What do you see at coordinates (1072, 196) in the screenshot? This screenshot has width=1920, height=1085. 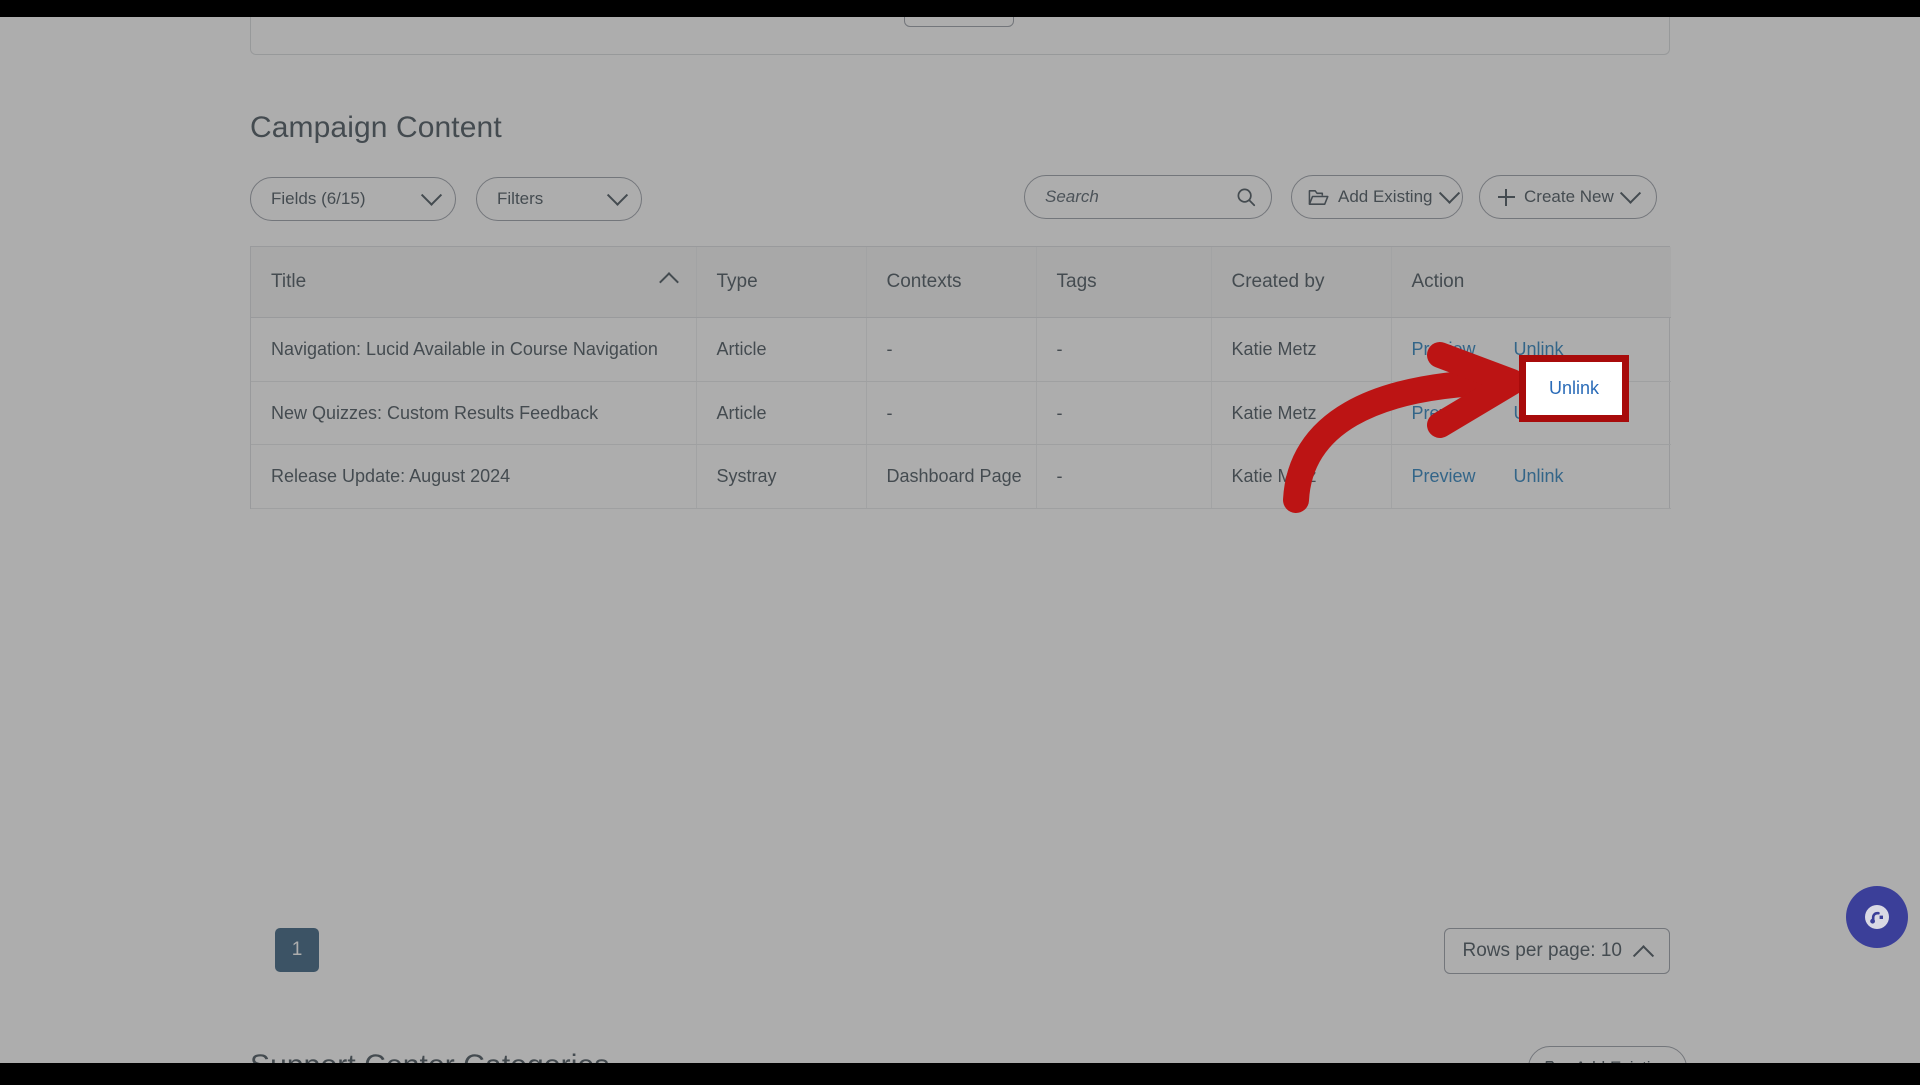 I see `search-placeholder: Search` at bounding box center [1072, 196].